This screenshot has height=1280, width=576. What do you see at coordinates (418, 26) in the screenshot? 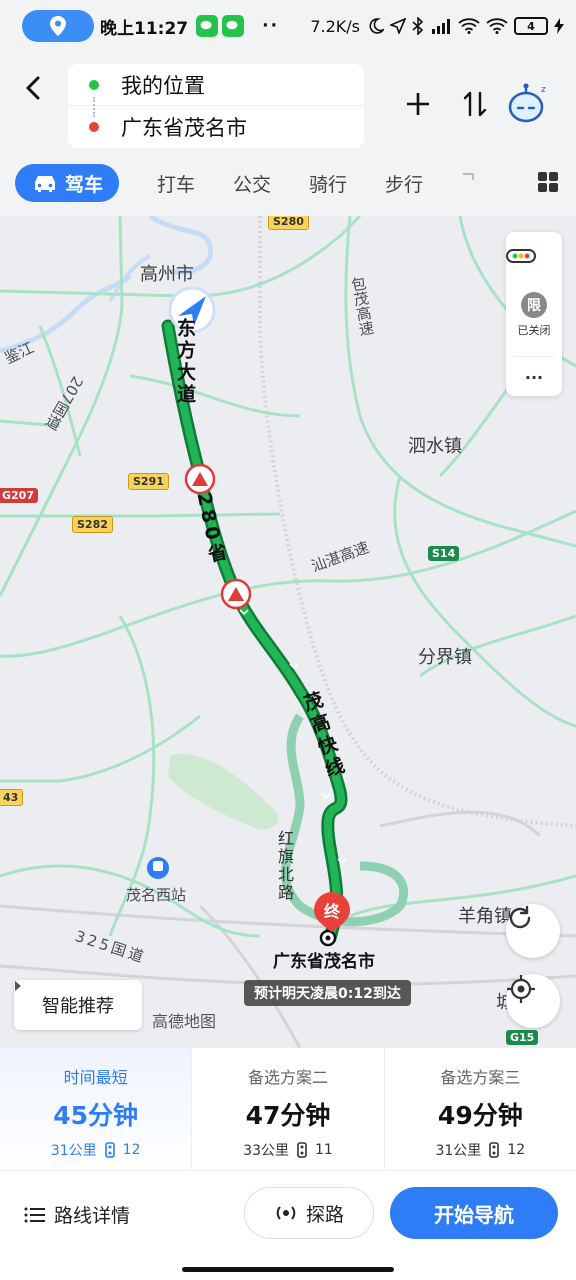
I see `bluetooth-icon` at bounding box center [418, 26].